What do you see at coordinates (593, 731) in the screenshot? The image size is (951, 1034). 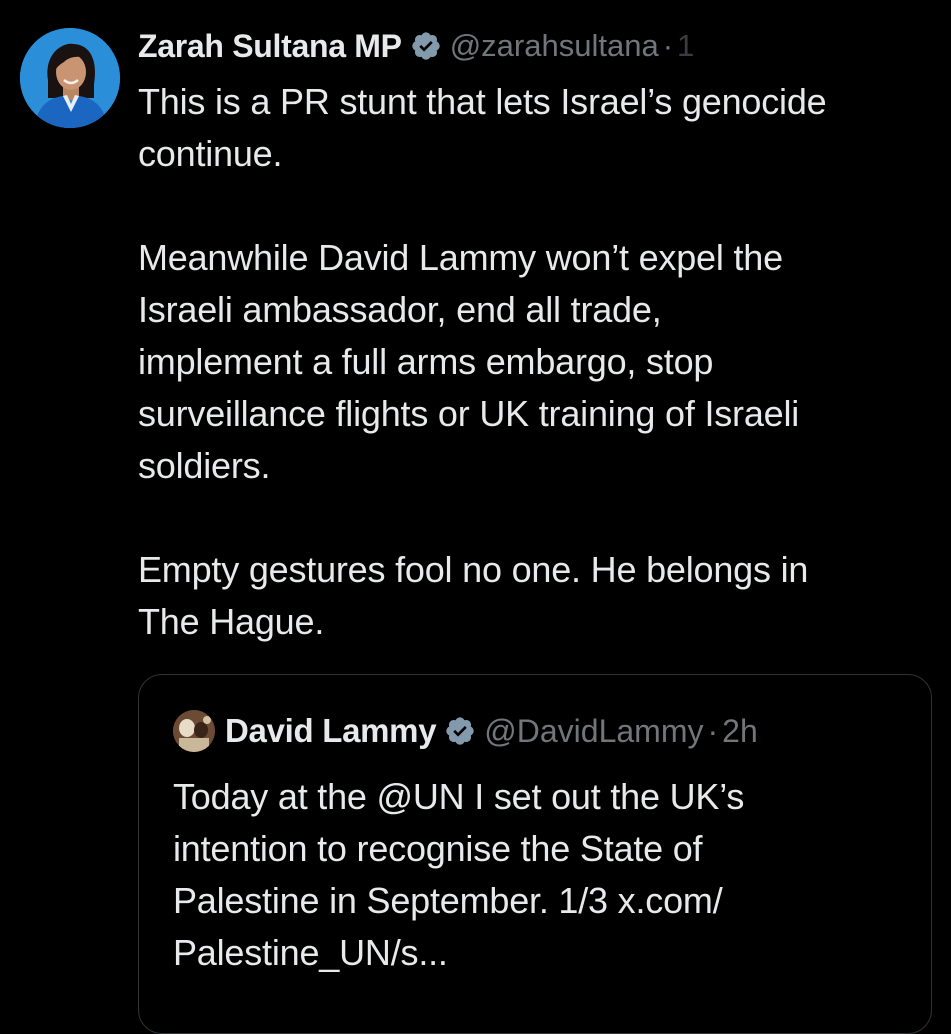 I see `quoted-author-handle: @DavidLammy` at bounding box center [593, 731].